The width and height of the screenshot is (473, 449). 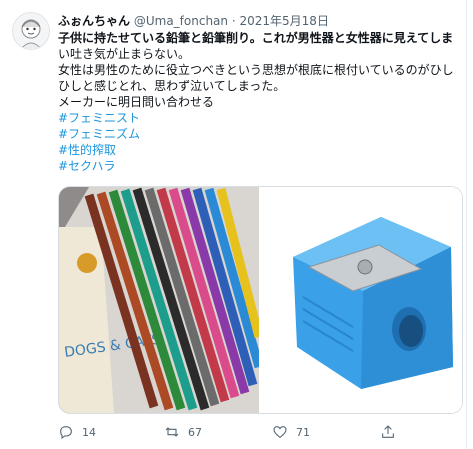 What do you see at coordinates (466, 224) in the screenshot?
I see `timeline-border` at bounding box center [466, 224].